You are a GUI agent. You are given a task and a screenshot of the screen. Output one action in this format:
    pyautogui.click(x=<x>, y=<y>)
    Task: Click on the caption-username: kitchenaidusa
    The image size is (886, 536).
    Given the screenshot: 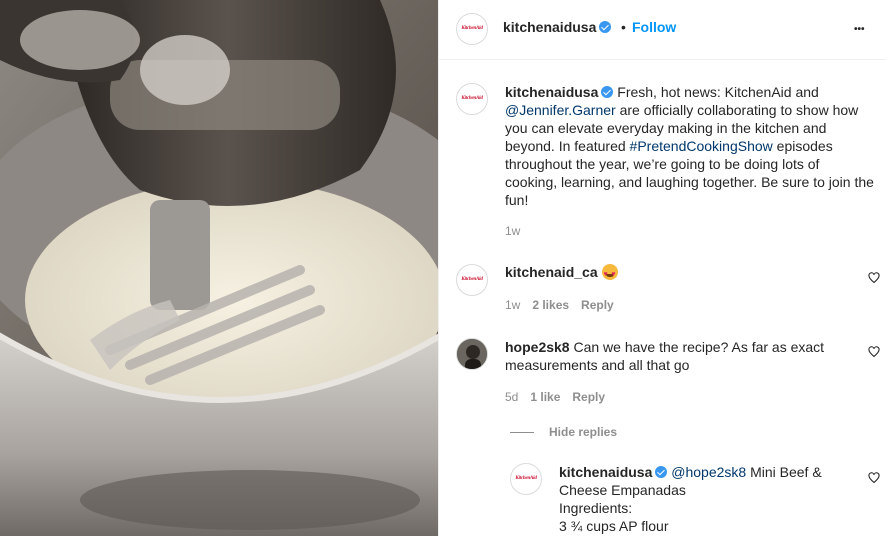 What is the action you would take?
    pyautogui.click(x=551, y=92)
    